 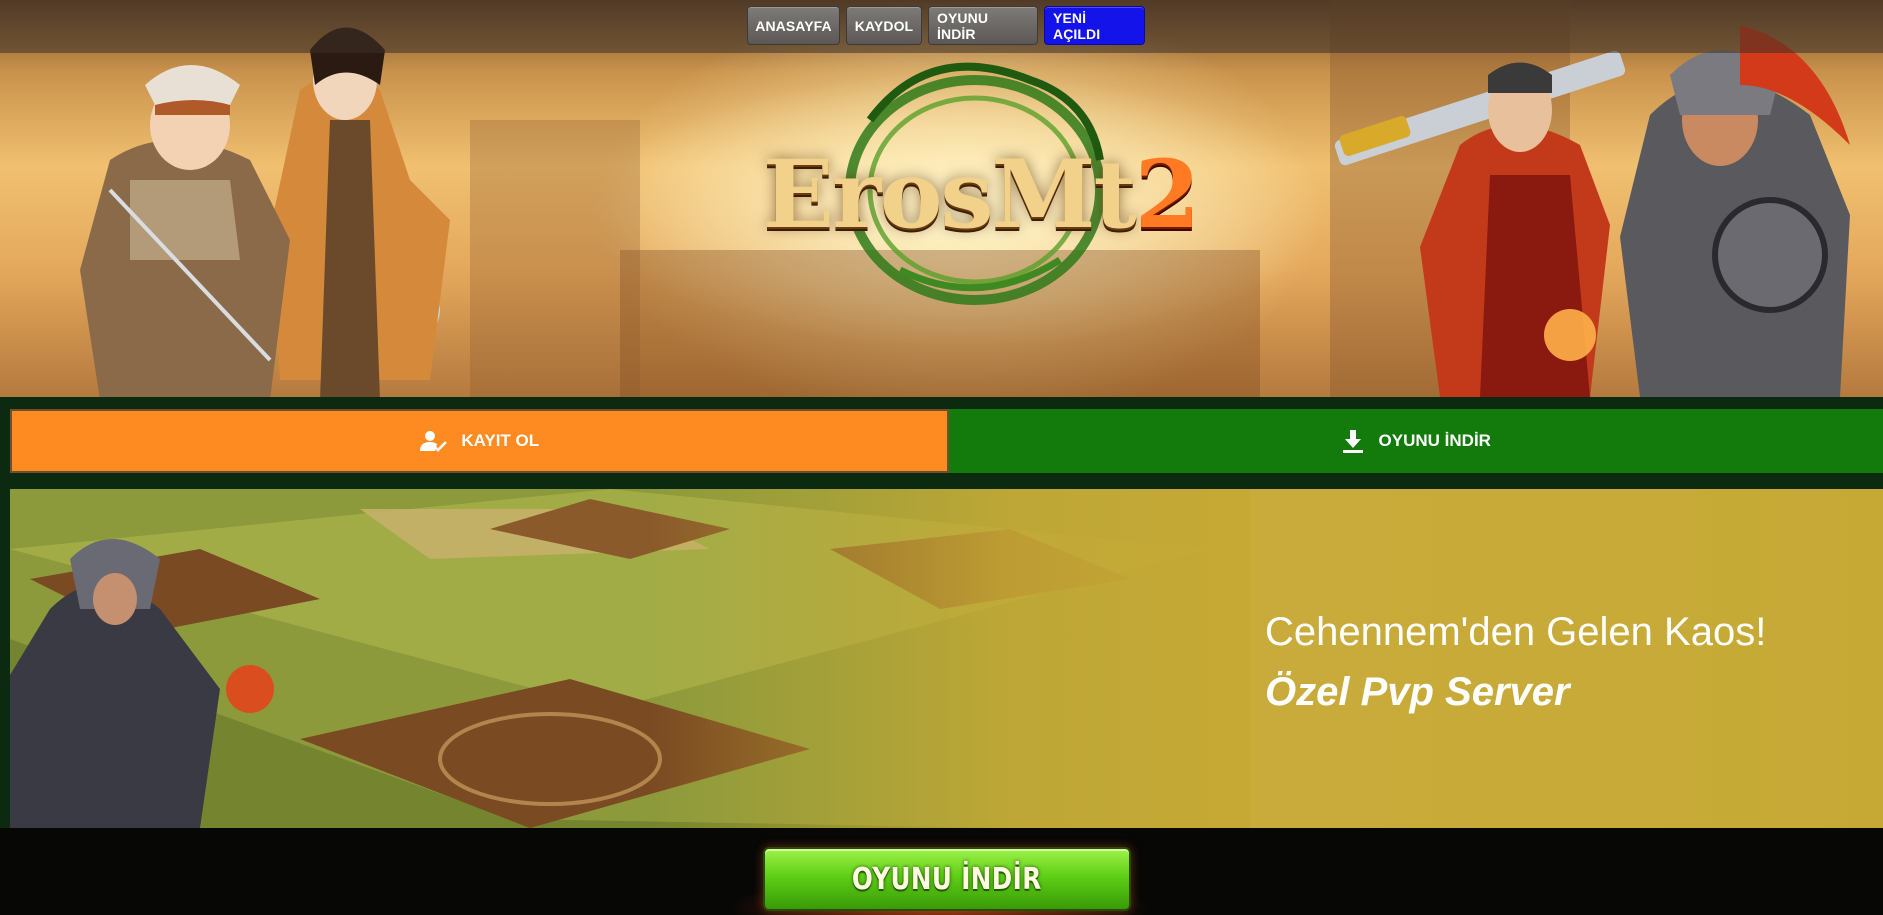 What do you see at coordinates (265, 212) in the screenshot?
I see `left-characters-illustration` at bounding box center [265, 212].